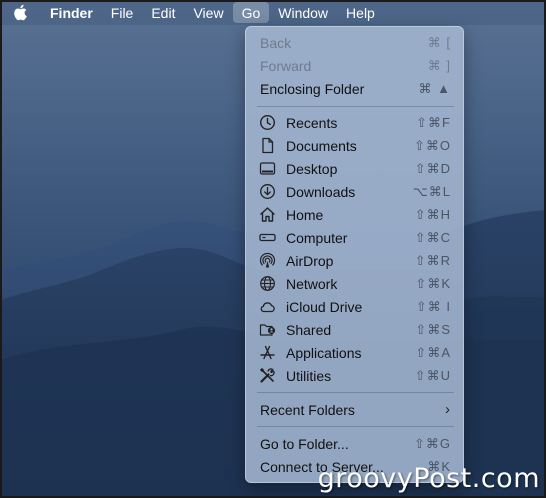 The image size is (546, 498). I want to click on menu-item-shortcut: ⇧⌘G, so click(432, 443).